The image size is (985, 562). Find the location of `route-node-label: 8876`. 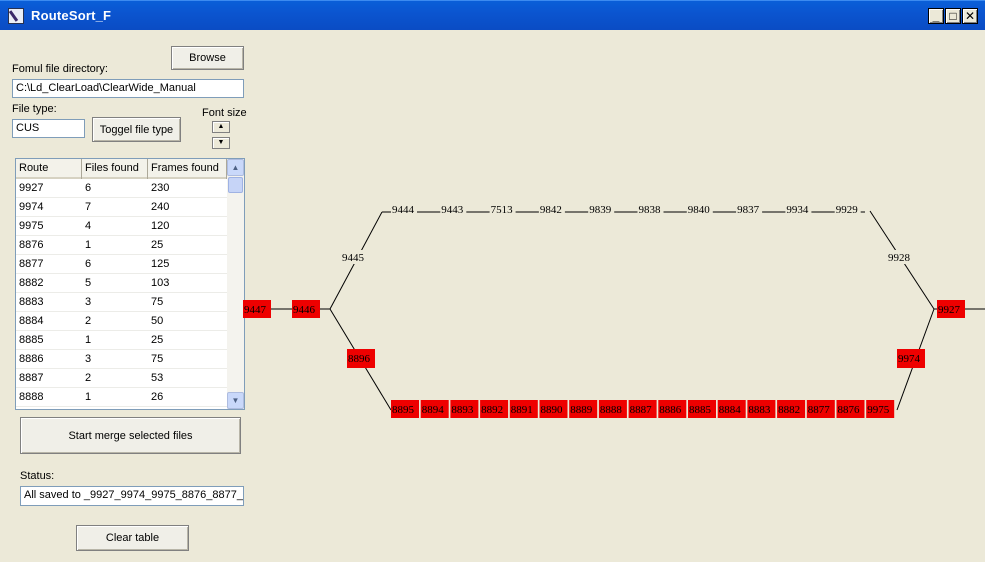

route-node-label: 8876 is located at coordinates (849, 410).